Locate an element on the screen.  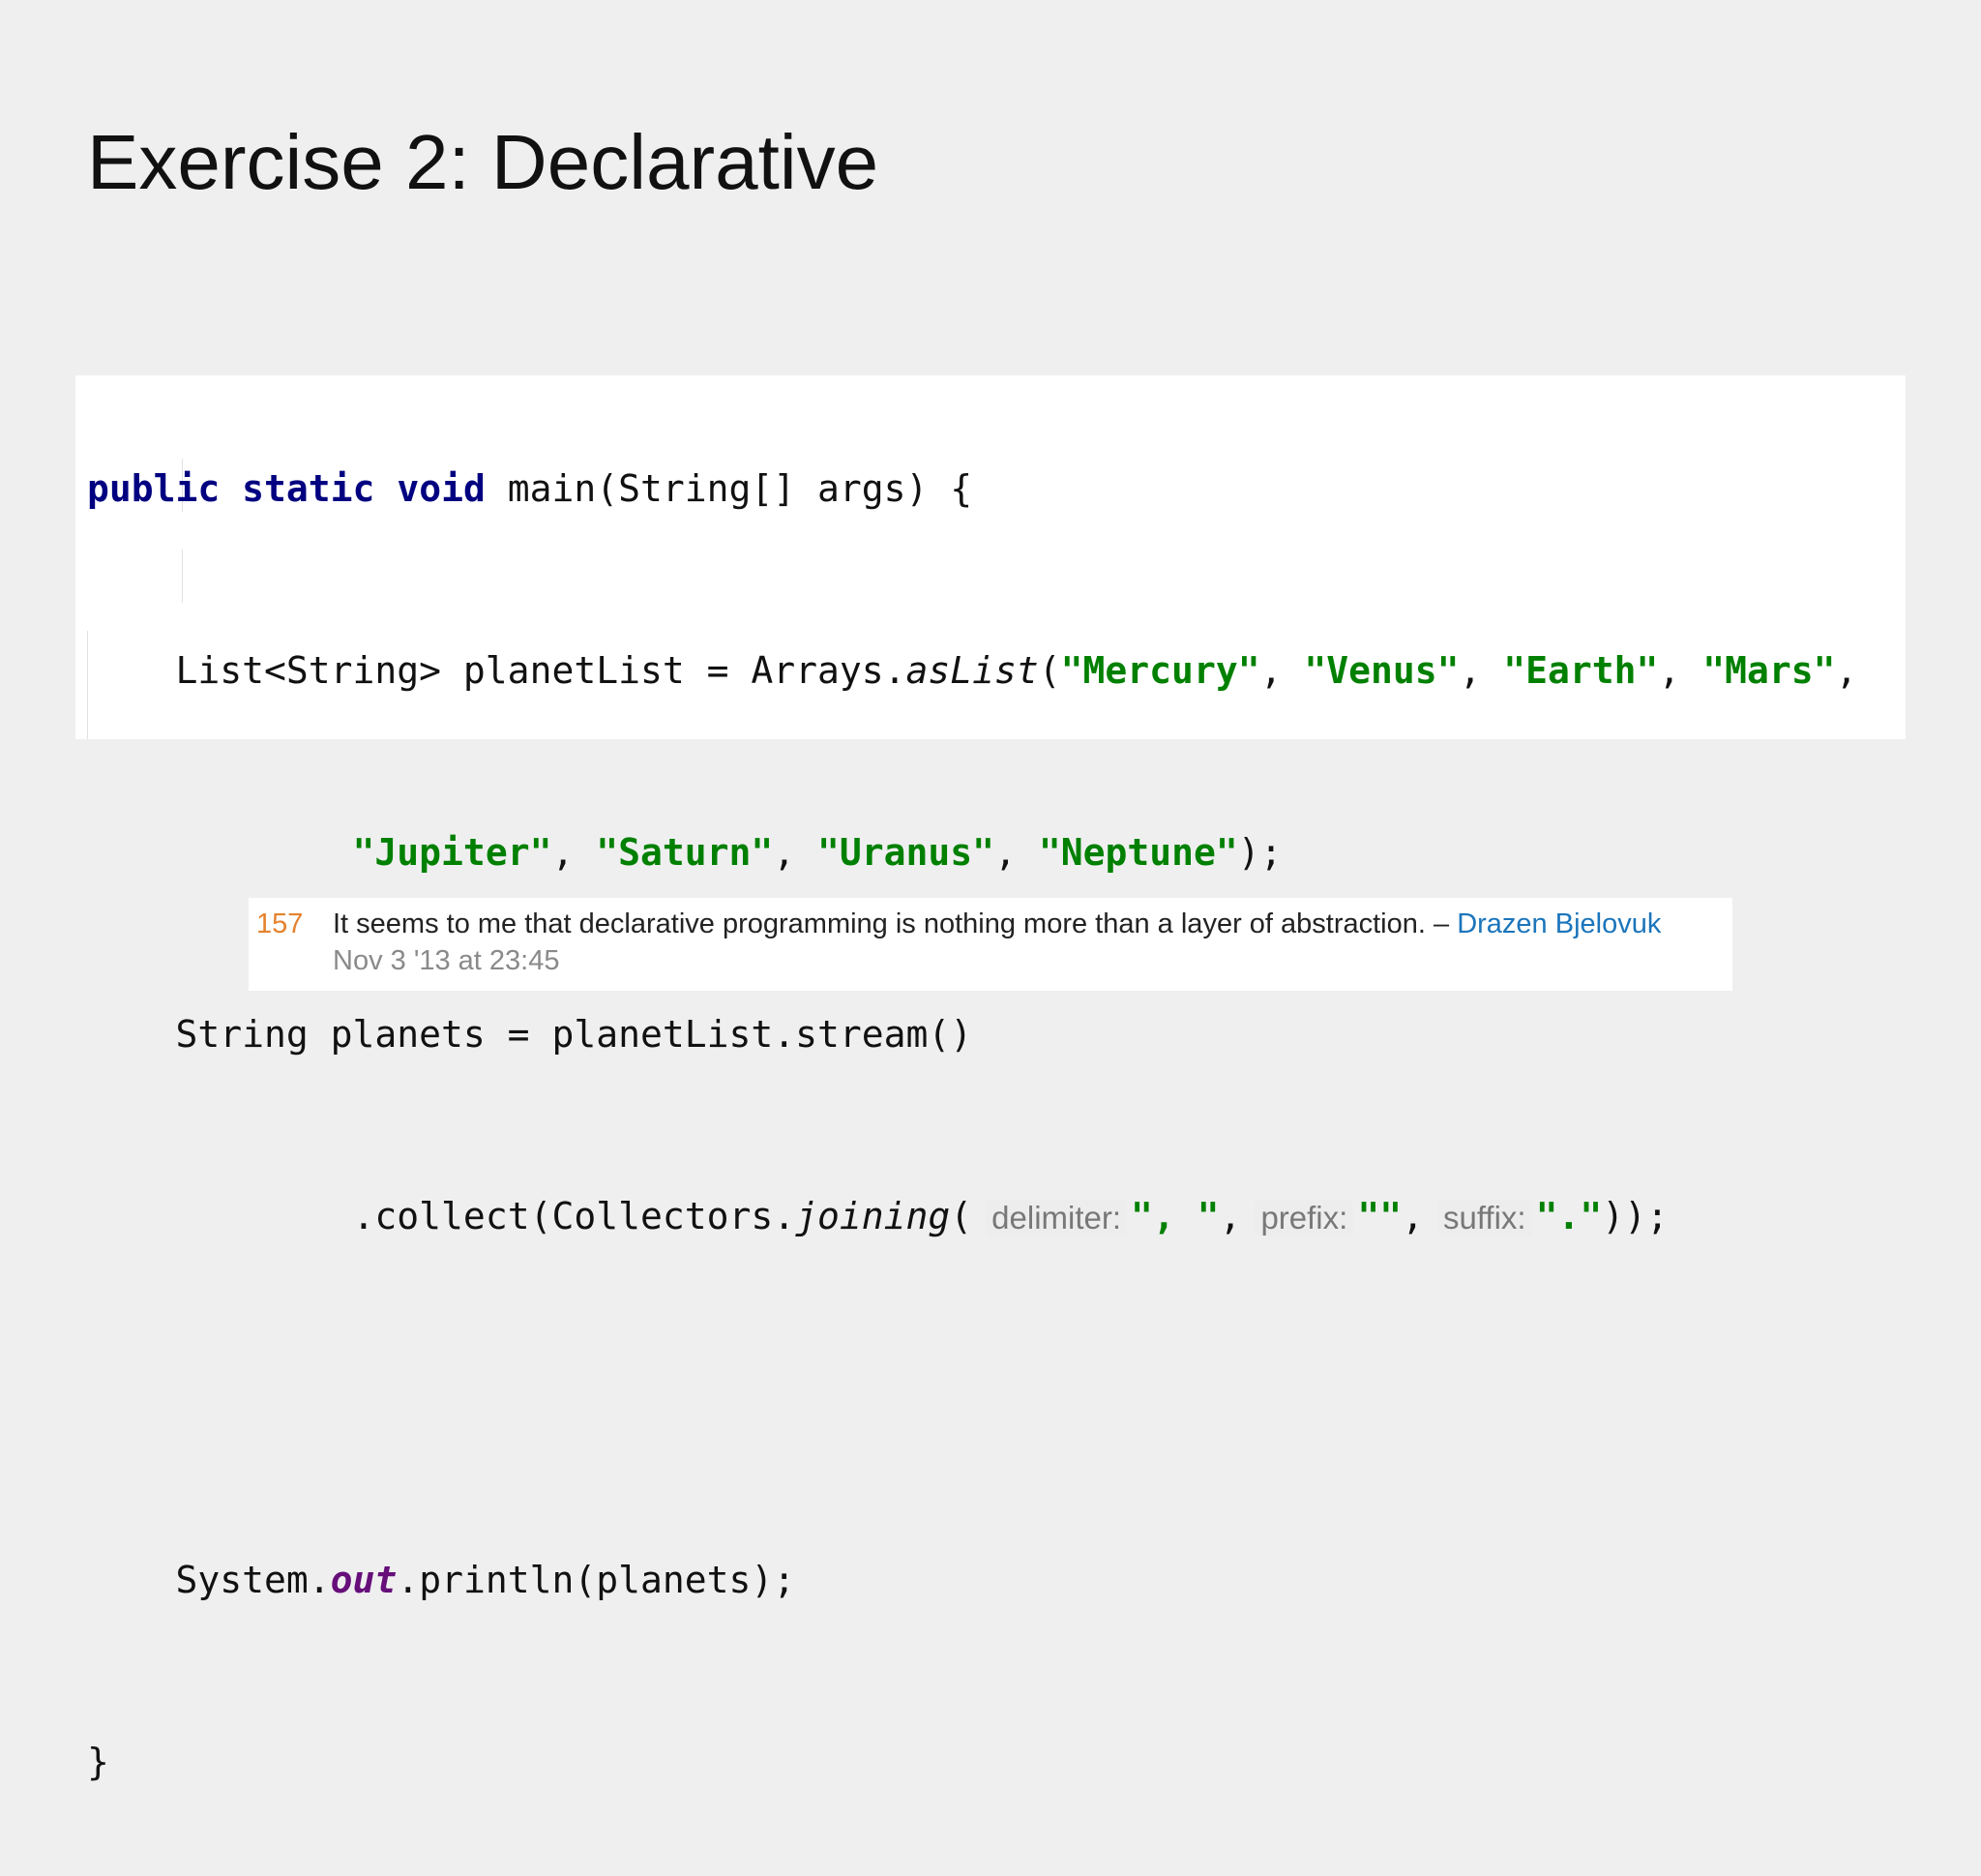
comment-author-link: Drazen Bjelovuk is located at coordinates (1559, 923).